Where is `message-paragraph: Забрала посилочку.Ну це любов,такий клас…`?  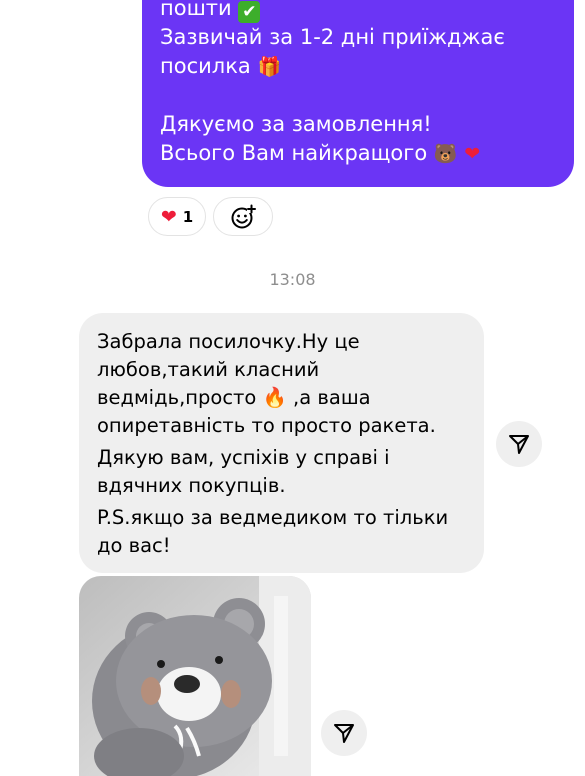
message-paragraph: Забрала посилочку.Ну це любов,такий клас… is located at coordinates (281, 384).